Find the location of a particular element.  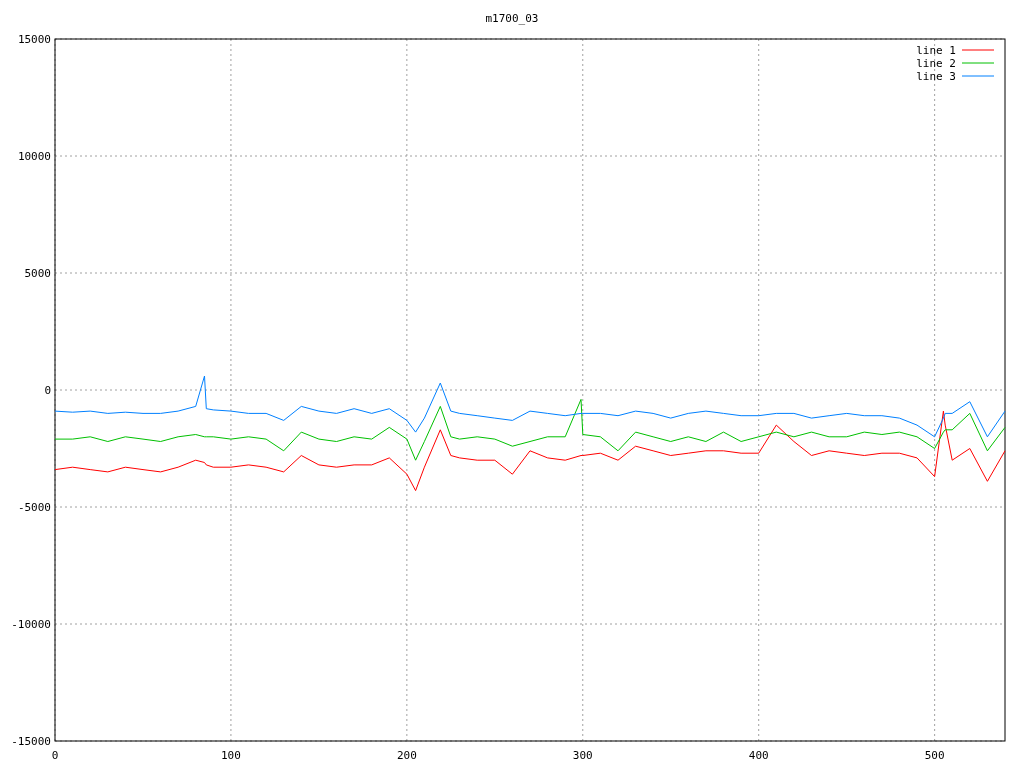

x-tick-label: 200 is located at coordinates (406, 755).